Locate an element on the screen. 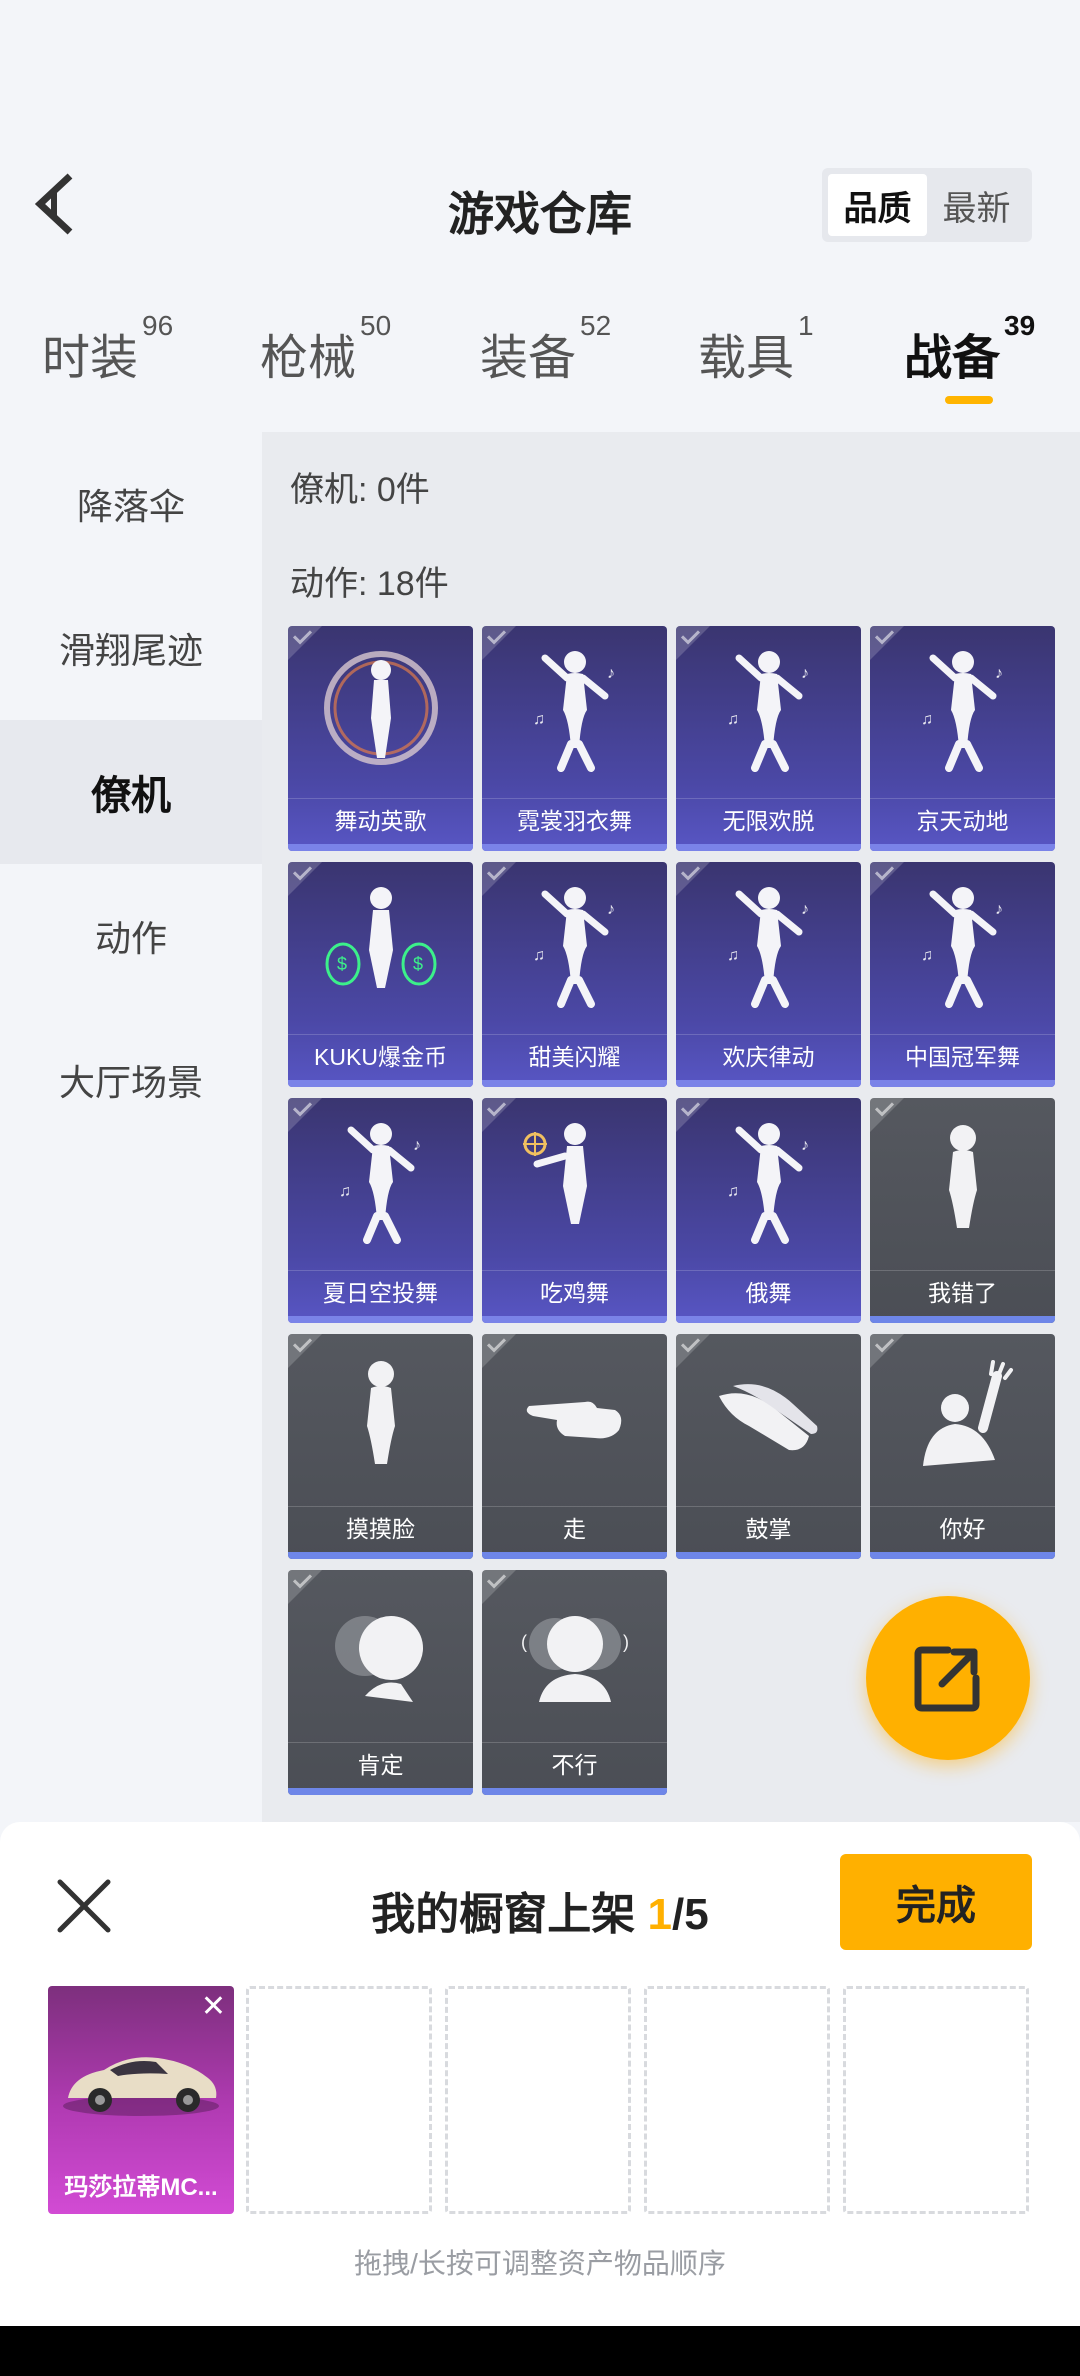  tab-label: 战备 is located at coordinates (952, 358).